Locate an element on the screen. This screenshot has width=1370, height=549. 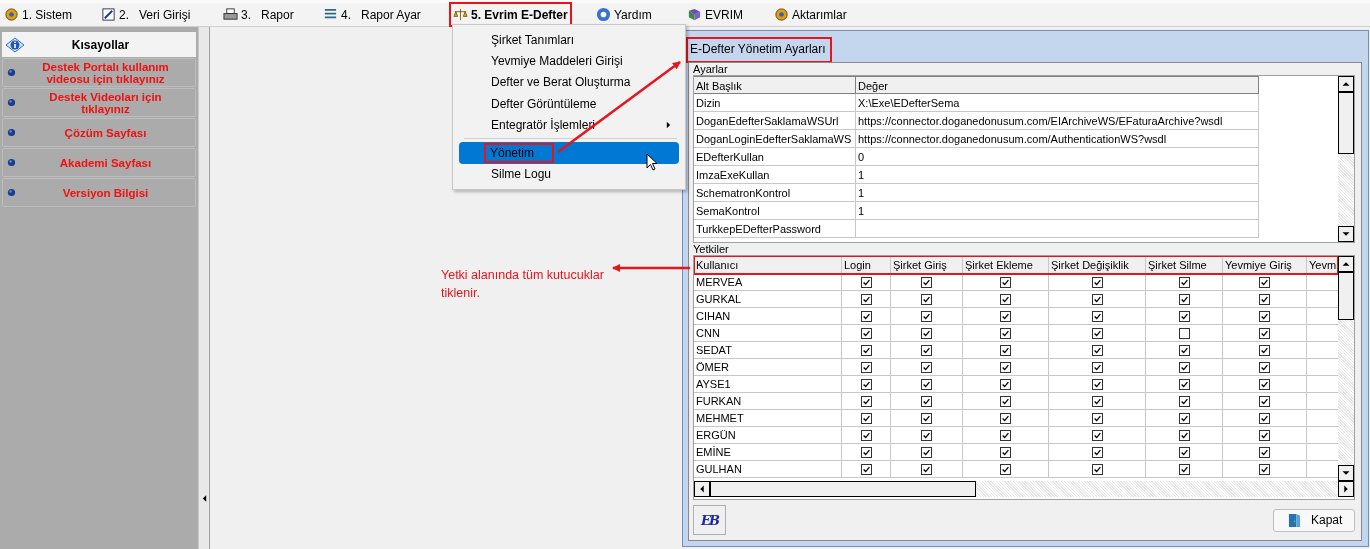
column-header: Şirket Ekleme is located at coordinates (1006, 265).